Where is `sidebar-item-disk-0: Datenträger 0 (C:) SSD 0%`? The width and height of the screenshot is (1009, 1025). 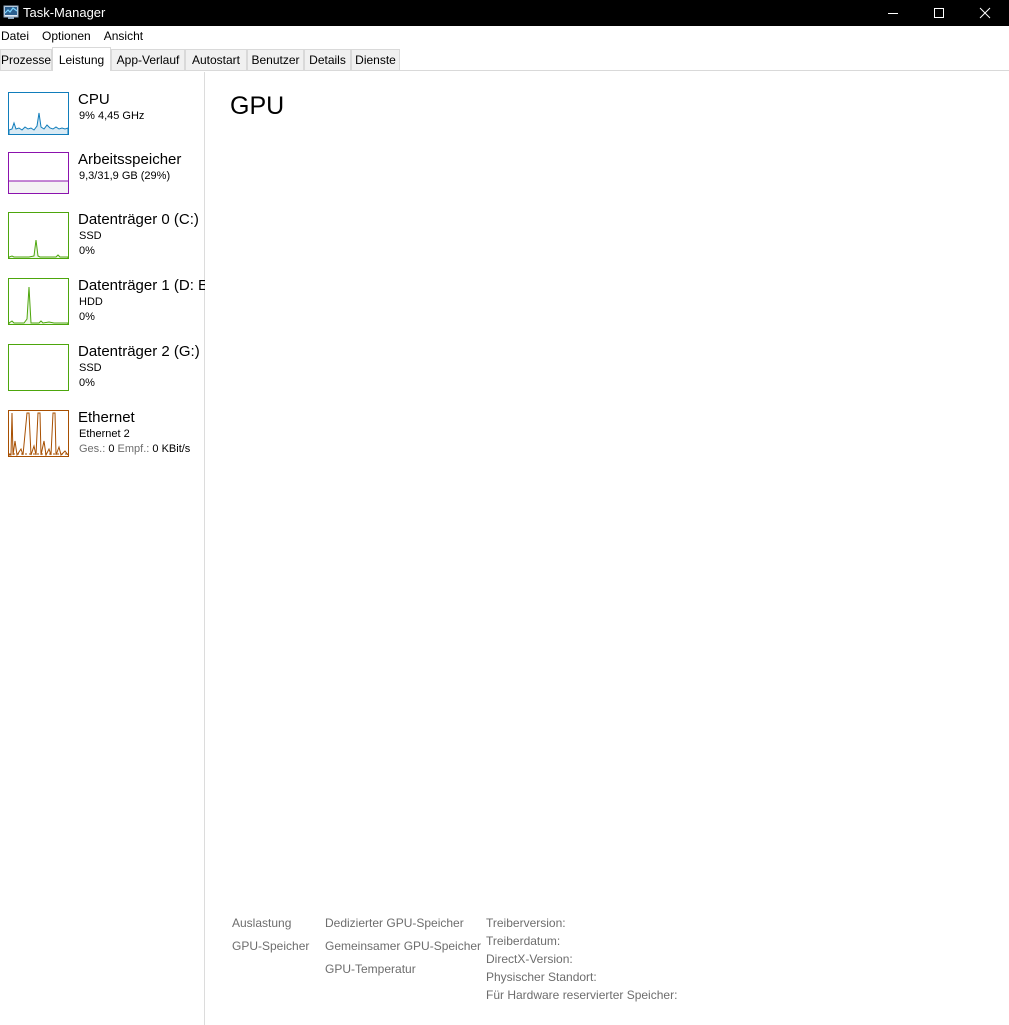 sidebar-item-disk-0: Datenträger 0 (C:) SSD 0% is located at coordinates (102, 240).